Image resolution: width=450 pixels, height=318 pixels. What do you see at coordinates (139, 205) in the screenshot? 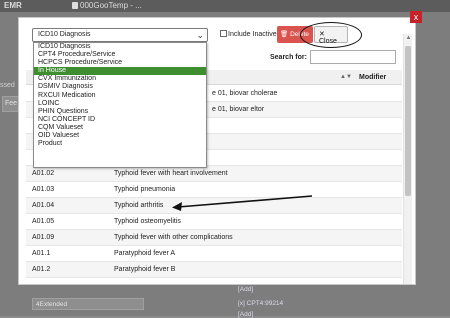
I see `row-description: Typhoid arthritis` at bounding box center [139, 205].